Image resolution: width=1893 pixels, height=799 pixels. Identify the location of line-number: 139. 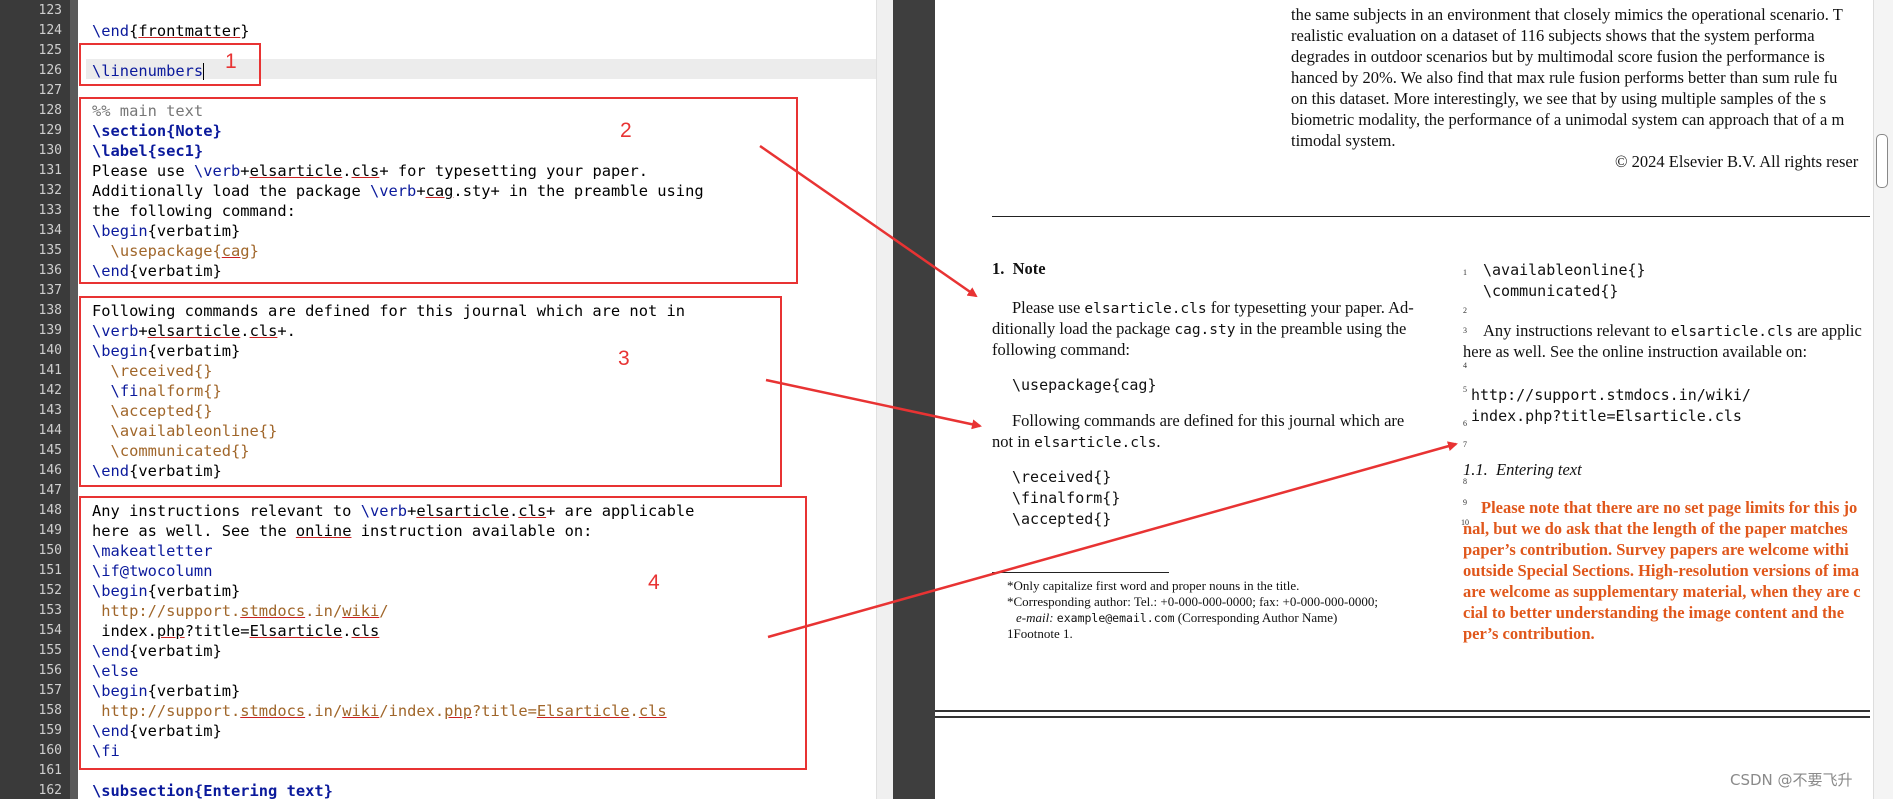
(50, 330).